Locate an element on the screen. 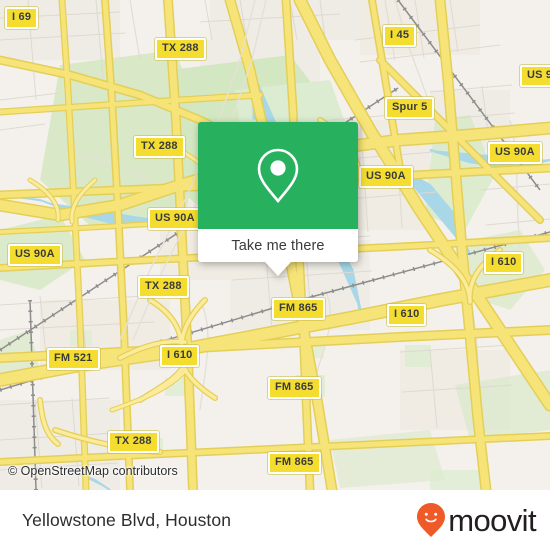 This screenshot has width=550, height=550. bottom-bar: Yellowstone Blvd, Houston moovit is located at coordinates (275, 520).